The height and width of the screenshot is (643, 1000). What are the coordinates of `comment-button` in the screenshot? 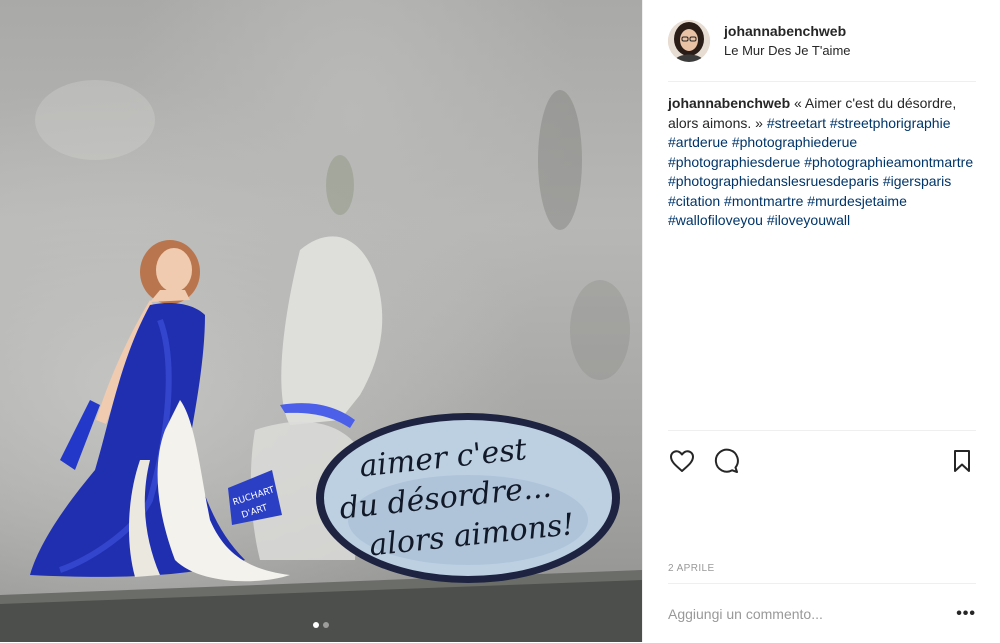 It's located at (726, 461).